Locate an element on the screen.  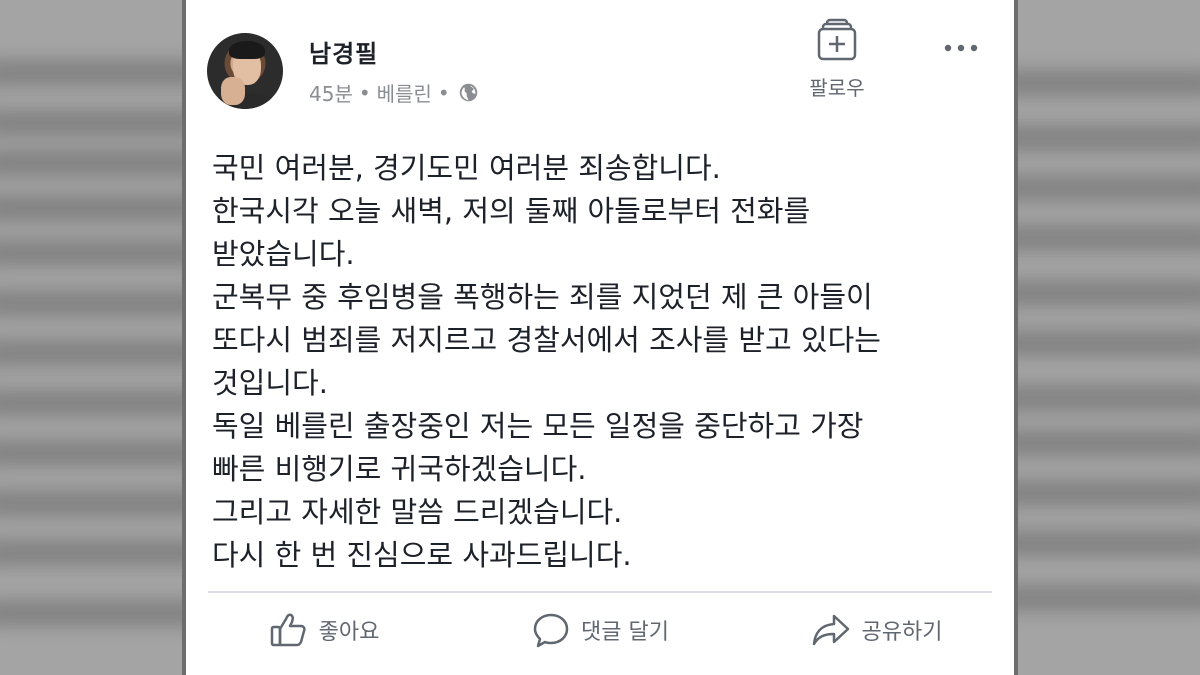
follow-label: 팔로우 is located at coordinates (837, 88).